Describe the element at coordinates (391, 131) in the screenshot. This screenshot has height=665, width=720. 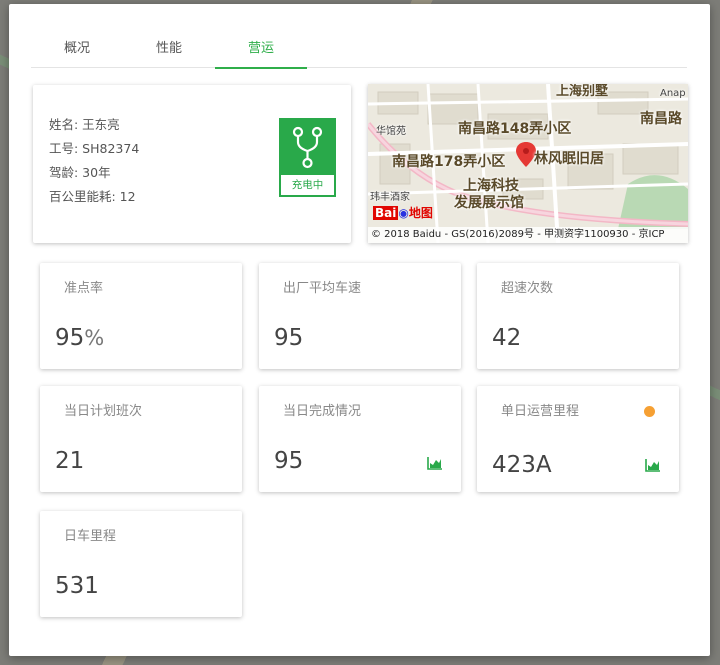
I see `map-label: 华馆苑` at that location.